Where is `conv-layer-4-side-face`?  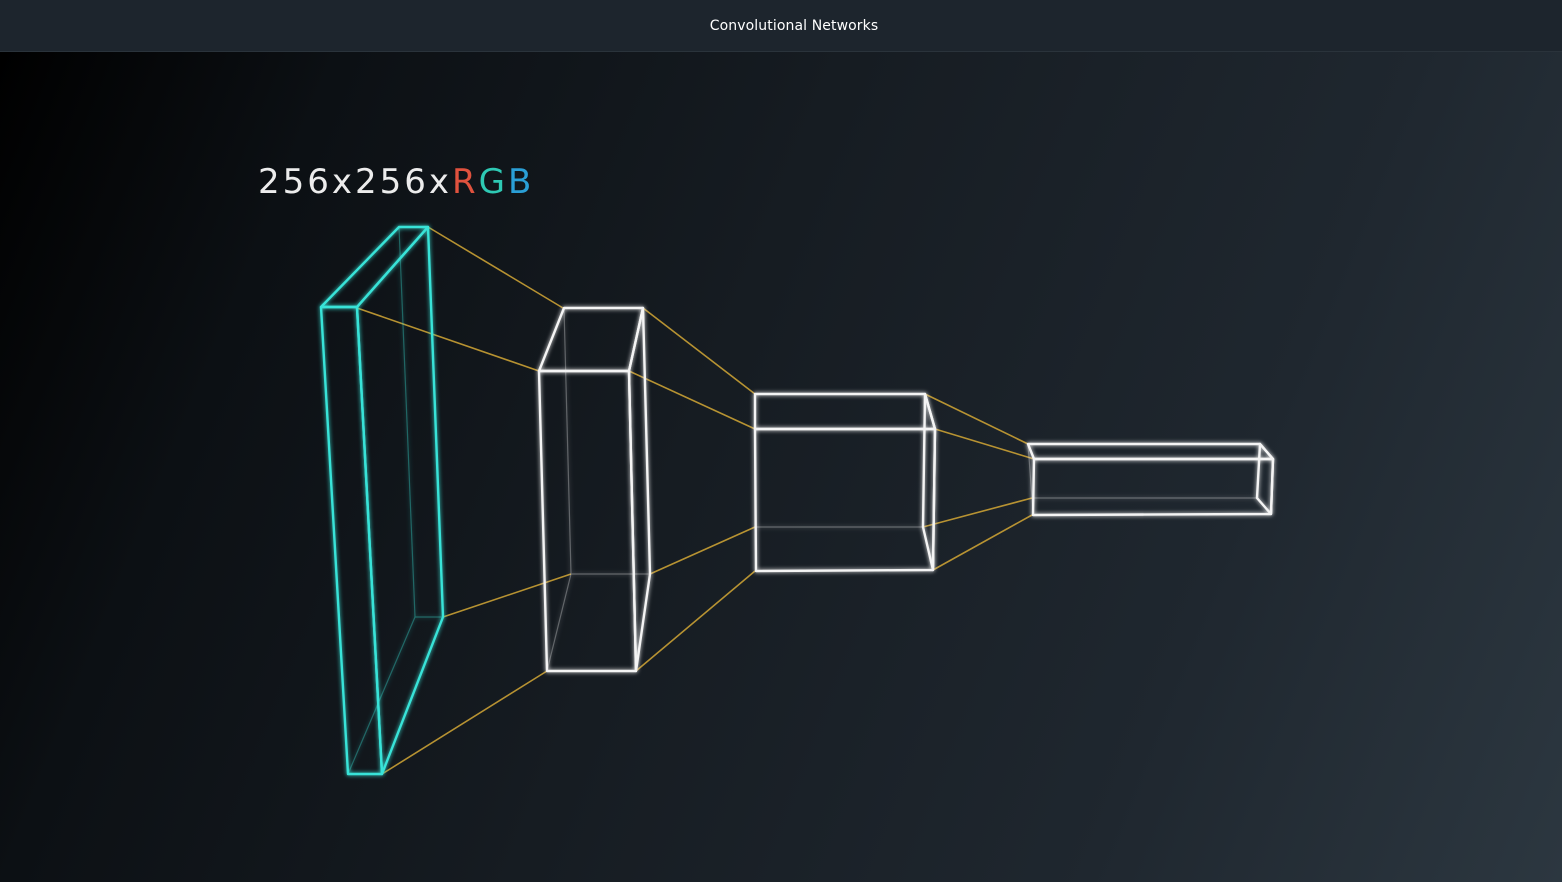 conv-layer-4-side-face is located at coordinates (1265, 479).